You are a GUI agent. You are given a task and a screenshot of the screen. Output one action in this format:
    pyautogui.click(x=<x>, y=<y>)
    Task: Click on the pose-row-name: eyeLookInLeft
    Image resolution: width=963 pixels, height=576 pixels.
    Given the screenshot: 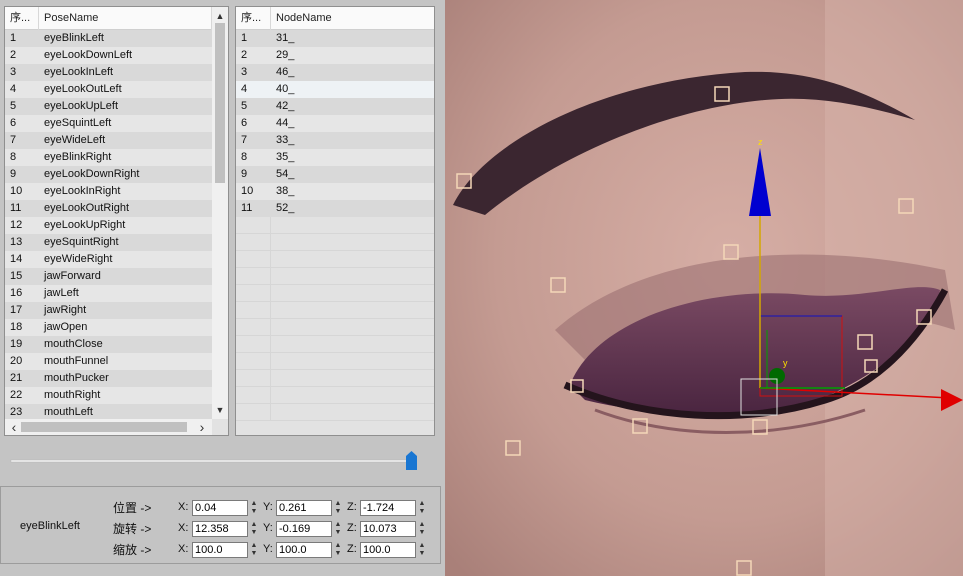 What is the action you would take?
    pyautogui.click(x=79, y=72)
    